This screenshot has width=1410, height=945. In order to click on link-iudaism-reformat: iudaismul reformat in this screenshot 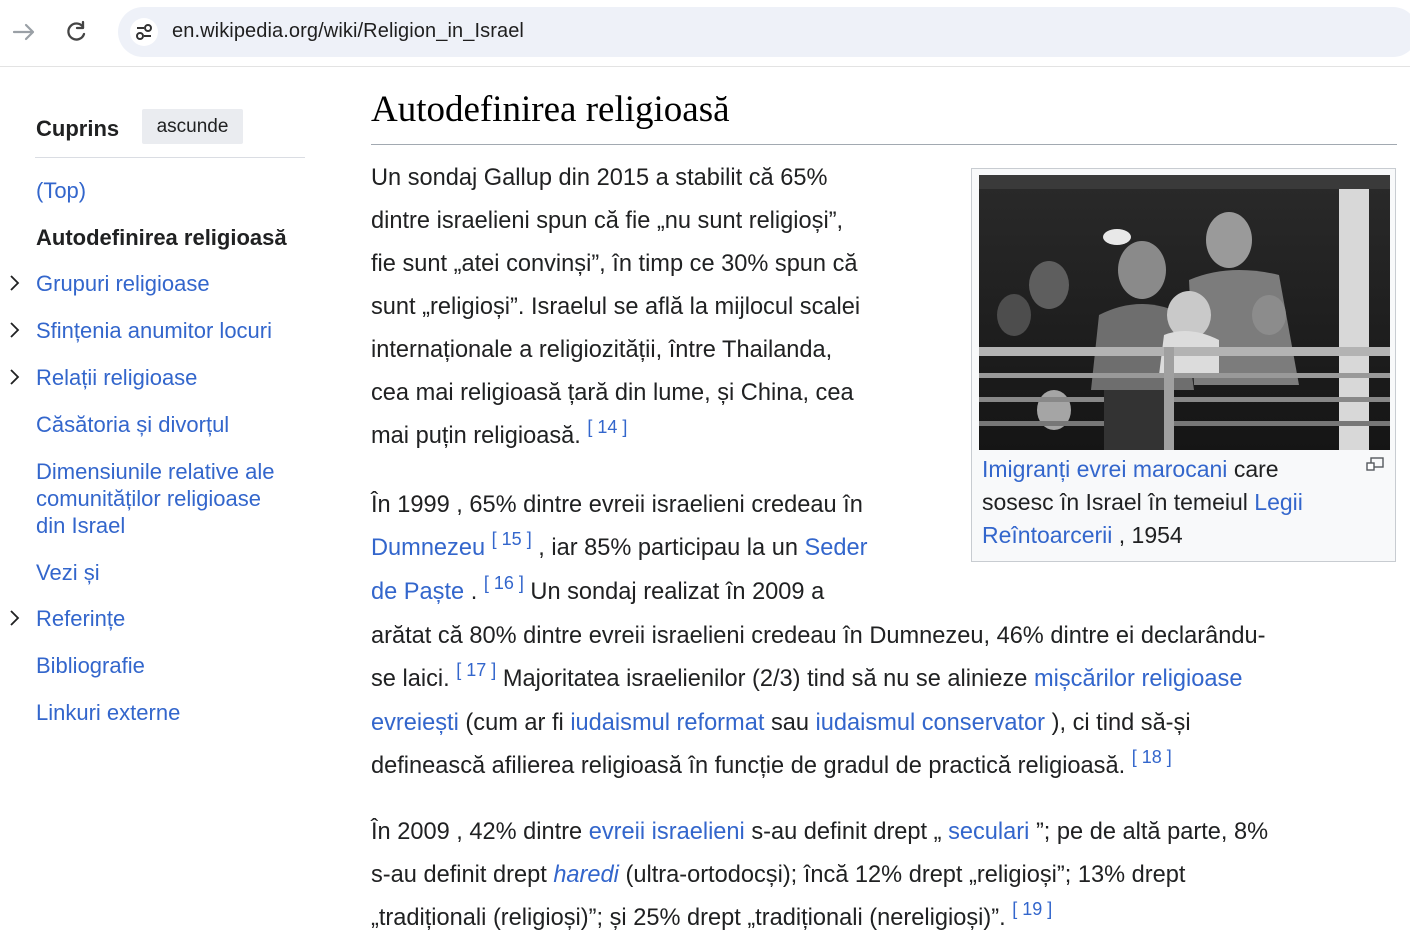, I will do `click(667, 723)`.